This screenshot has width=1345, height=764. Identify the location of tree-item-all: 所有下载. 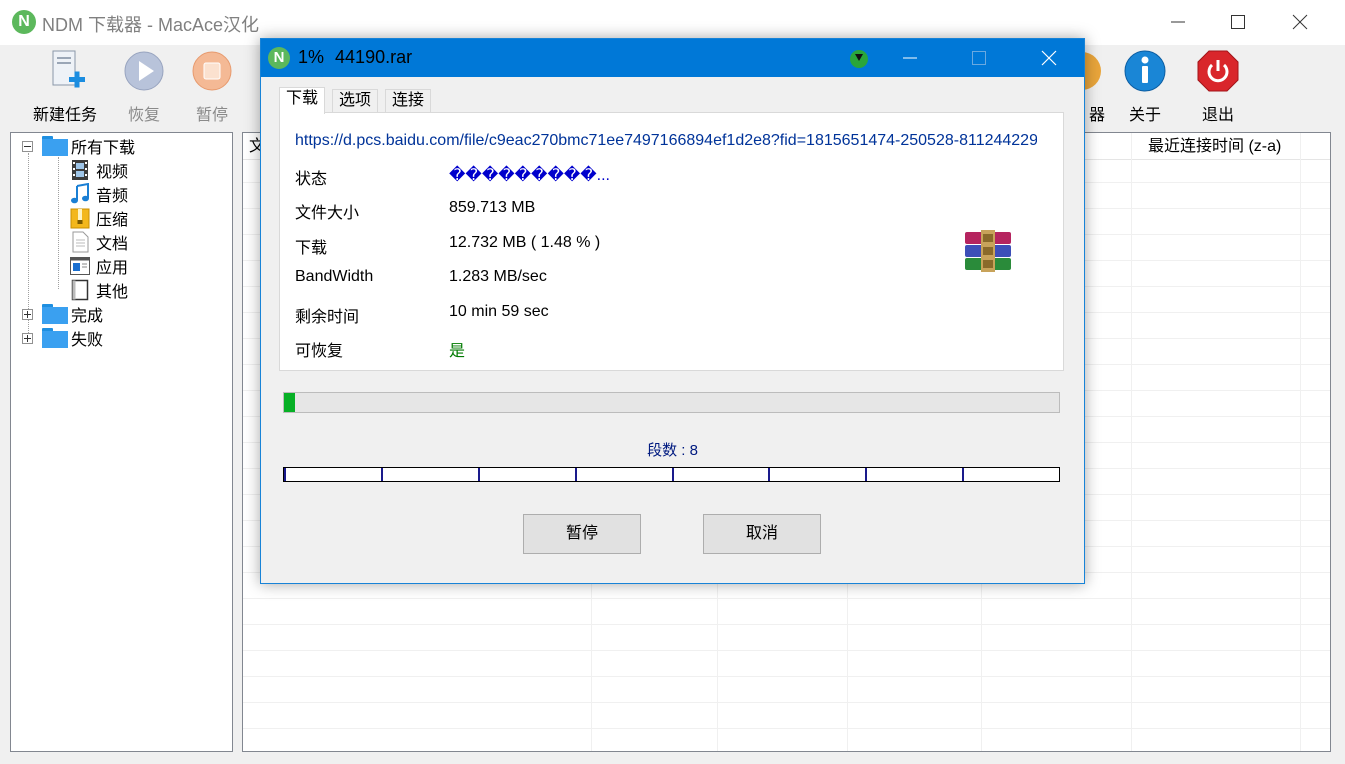
(78, 146).